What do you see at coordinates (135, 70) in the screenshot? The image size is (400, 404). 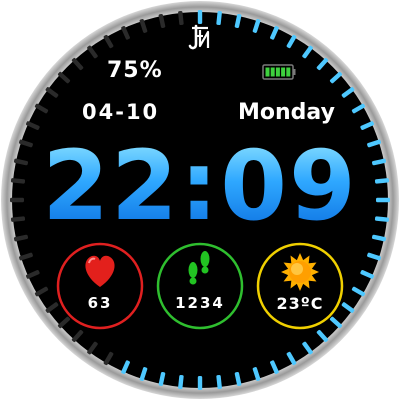 I see `battery-percentage: 75%` at bounding box center [135, 70].